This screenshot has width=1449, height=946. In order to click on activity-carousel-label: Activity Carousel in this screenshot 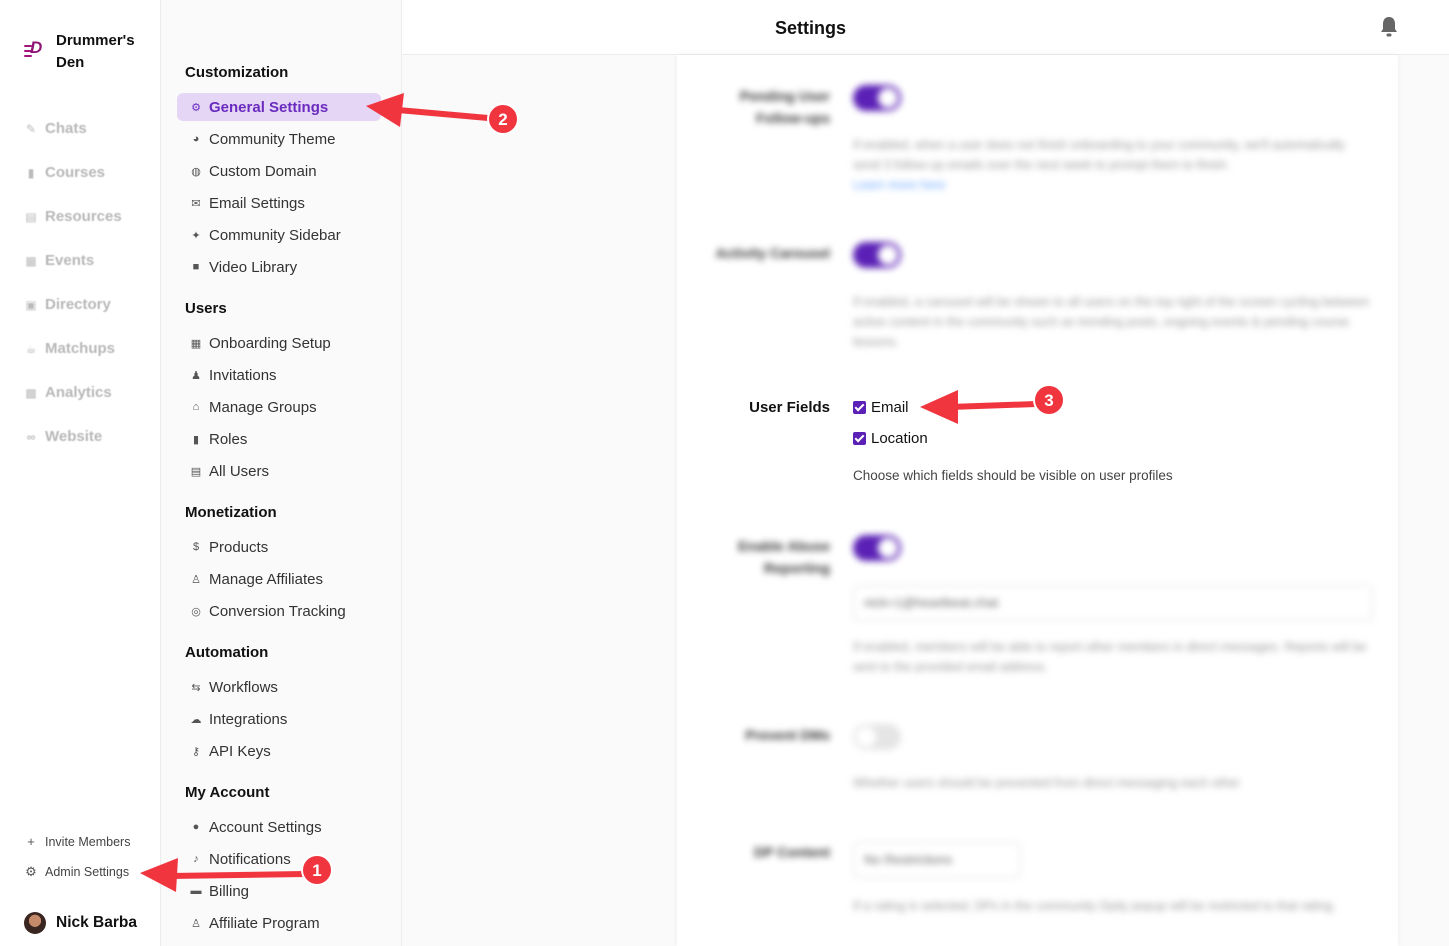, I will do `click(772, 253)`.